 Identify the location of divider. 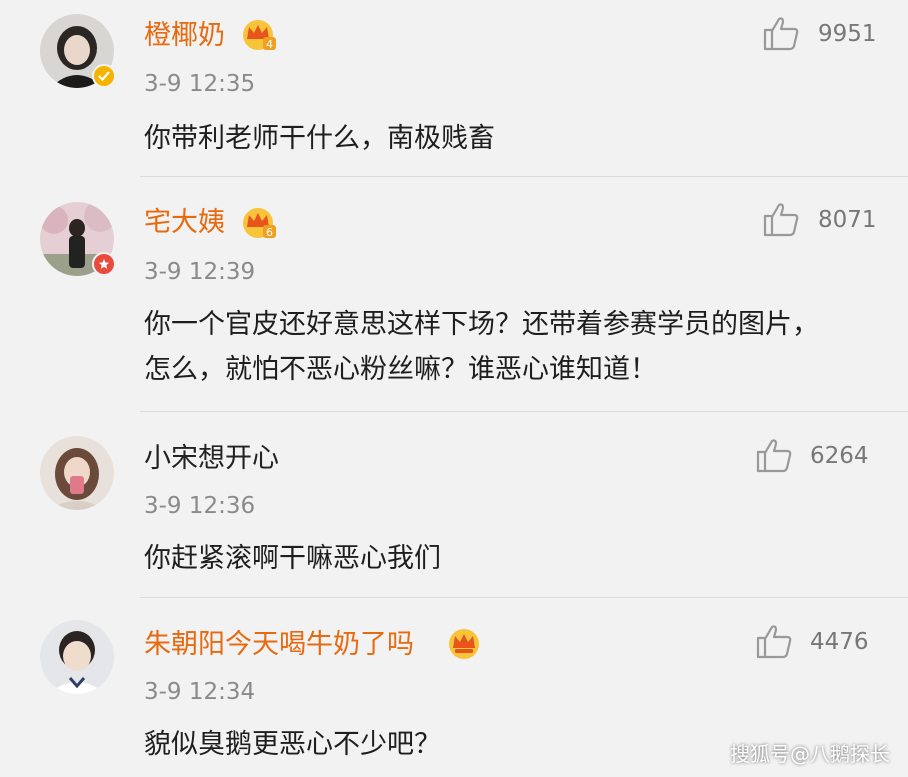
(524, 176).